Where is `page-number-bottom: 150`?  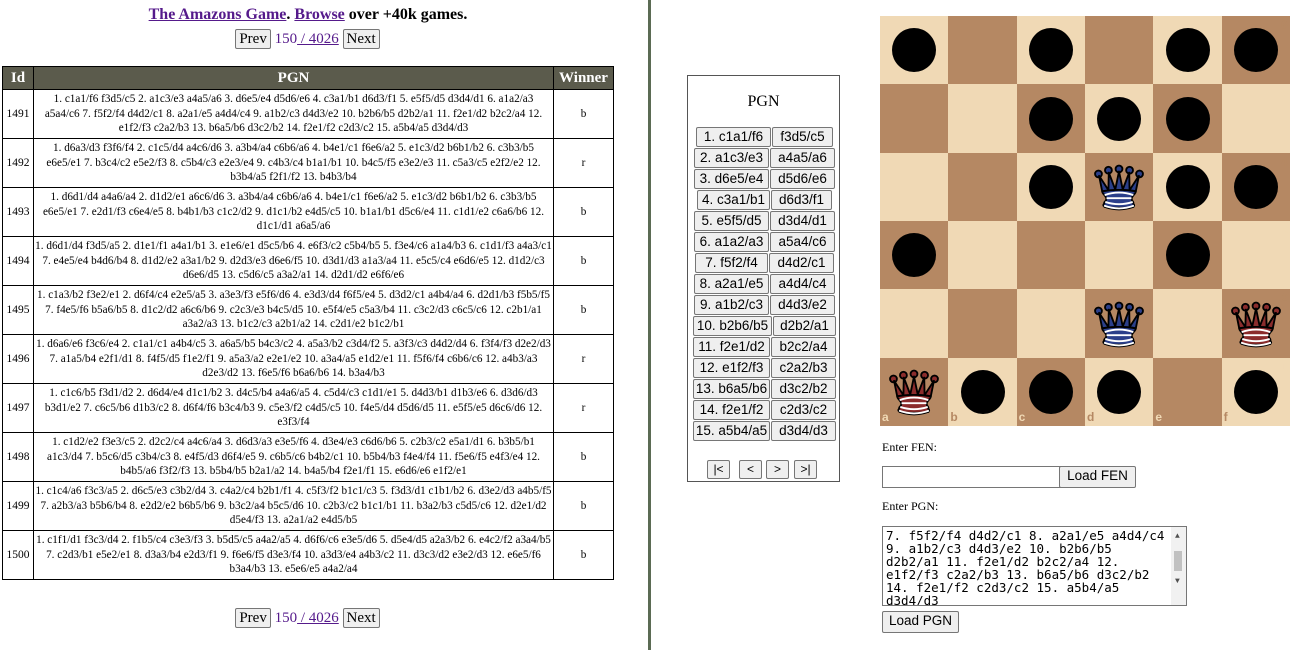
page-number-bottom: 150 is located at coordinates (286, 618).